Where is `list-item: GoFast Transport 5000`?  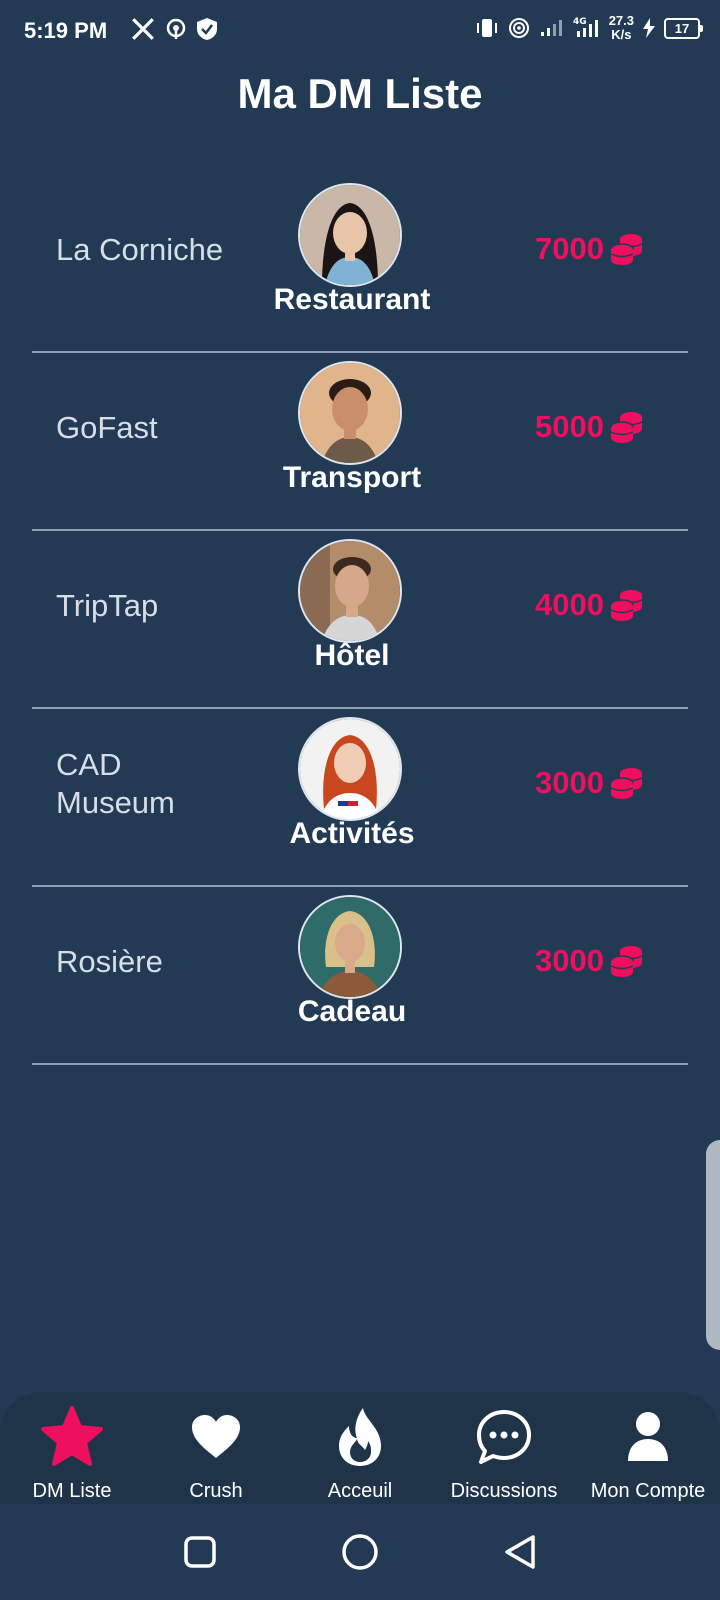
list-item: GoFast Transport 5000 is located at coordinates (360, 442).